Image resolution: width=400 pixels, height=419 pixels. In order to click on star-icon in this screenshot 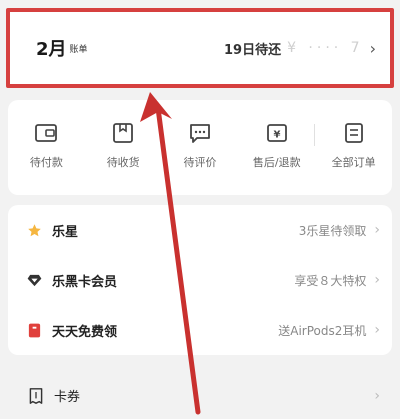, I will do `click(34, 230)`.